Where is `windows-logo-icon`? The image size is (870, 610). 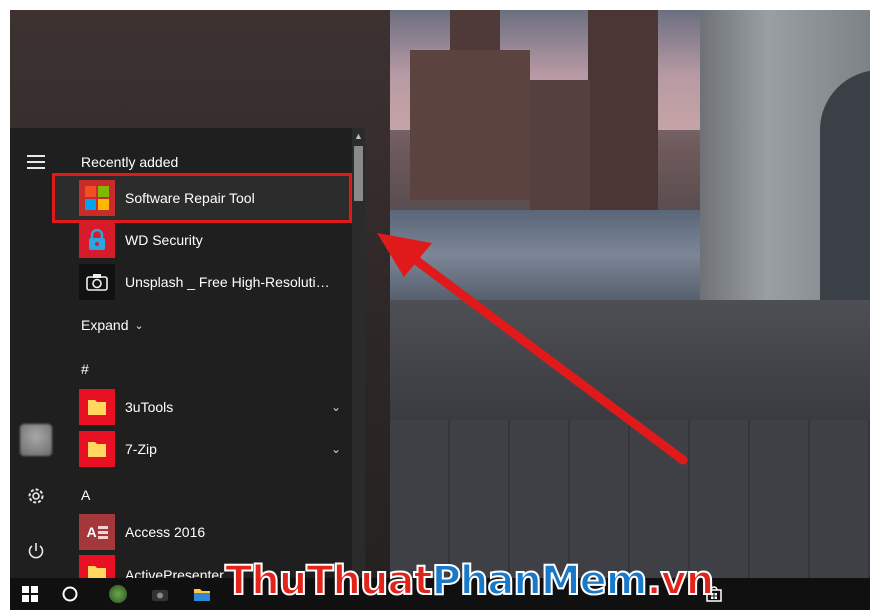 windows-logo-icon is located at coordinates (97, 198).